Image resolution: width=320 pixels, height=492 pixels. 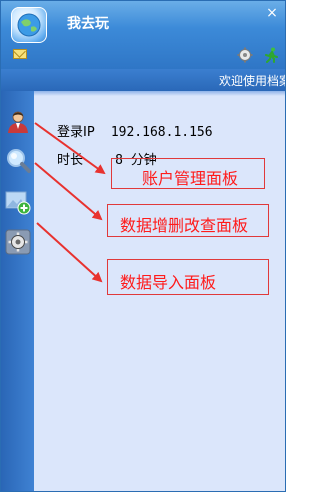 I want to click on arrow-to-crud-panel, so click(x=68, y=191).